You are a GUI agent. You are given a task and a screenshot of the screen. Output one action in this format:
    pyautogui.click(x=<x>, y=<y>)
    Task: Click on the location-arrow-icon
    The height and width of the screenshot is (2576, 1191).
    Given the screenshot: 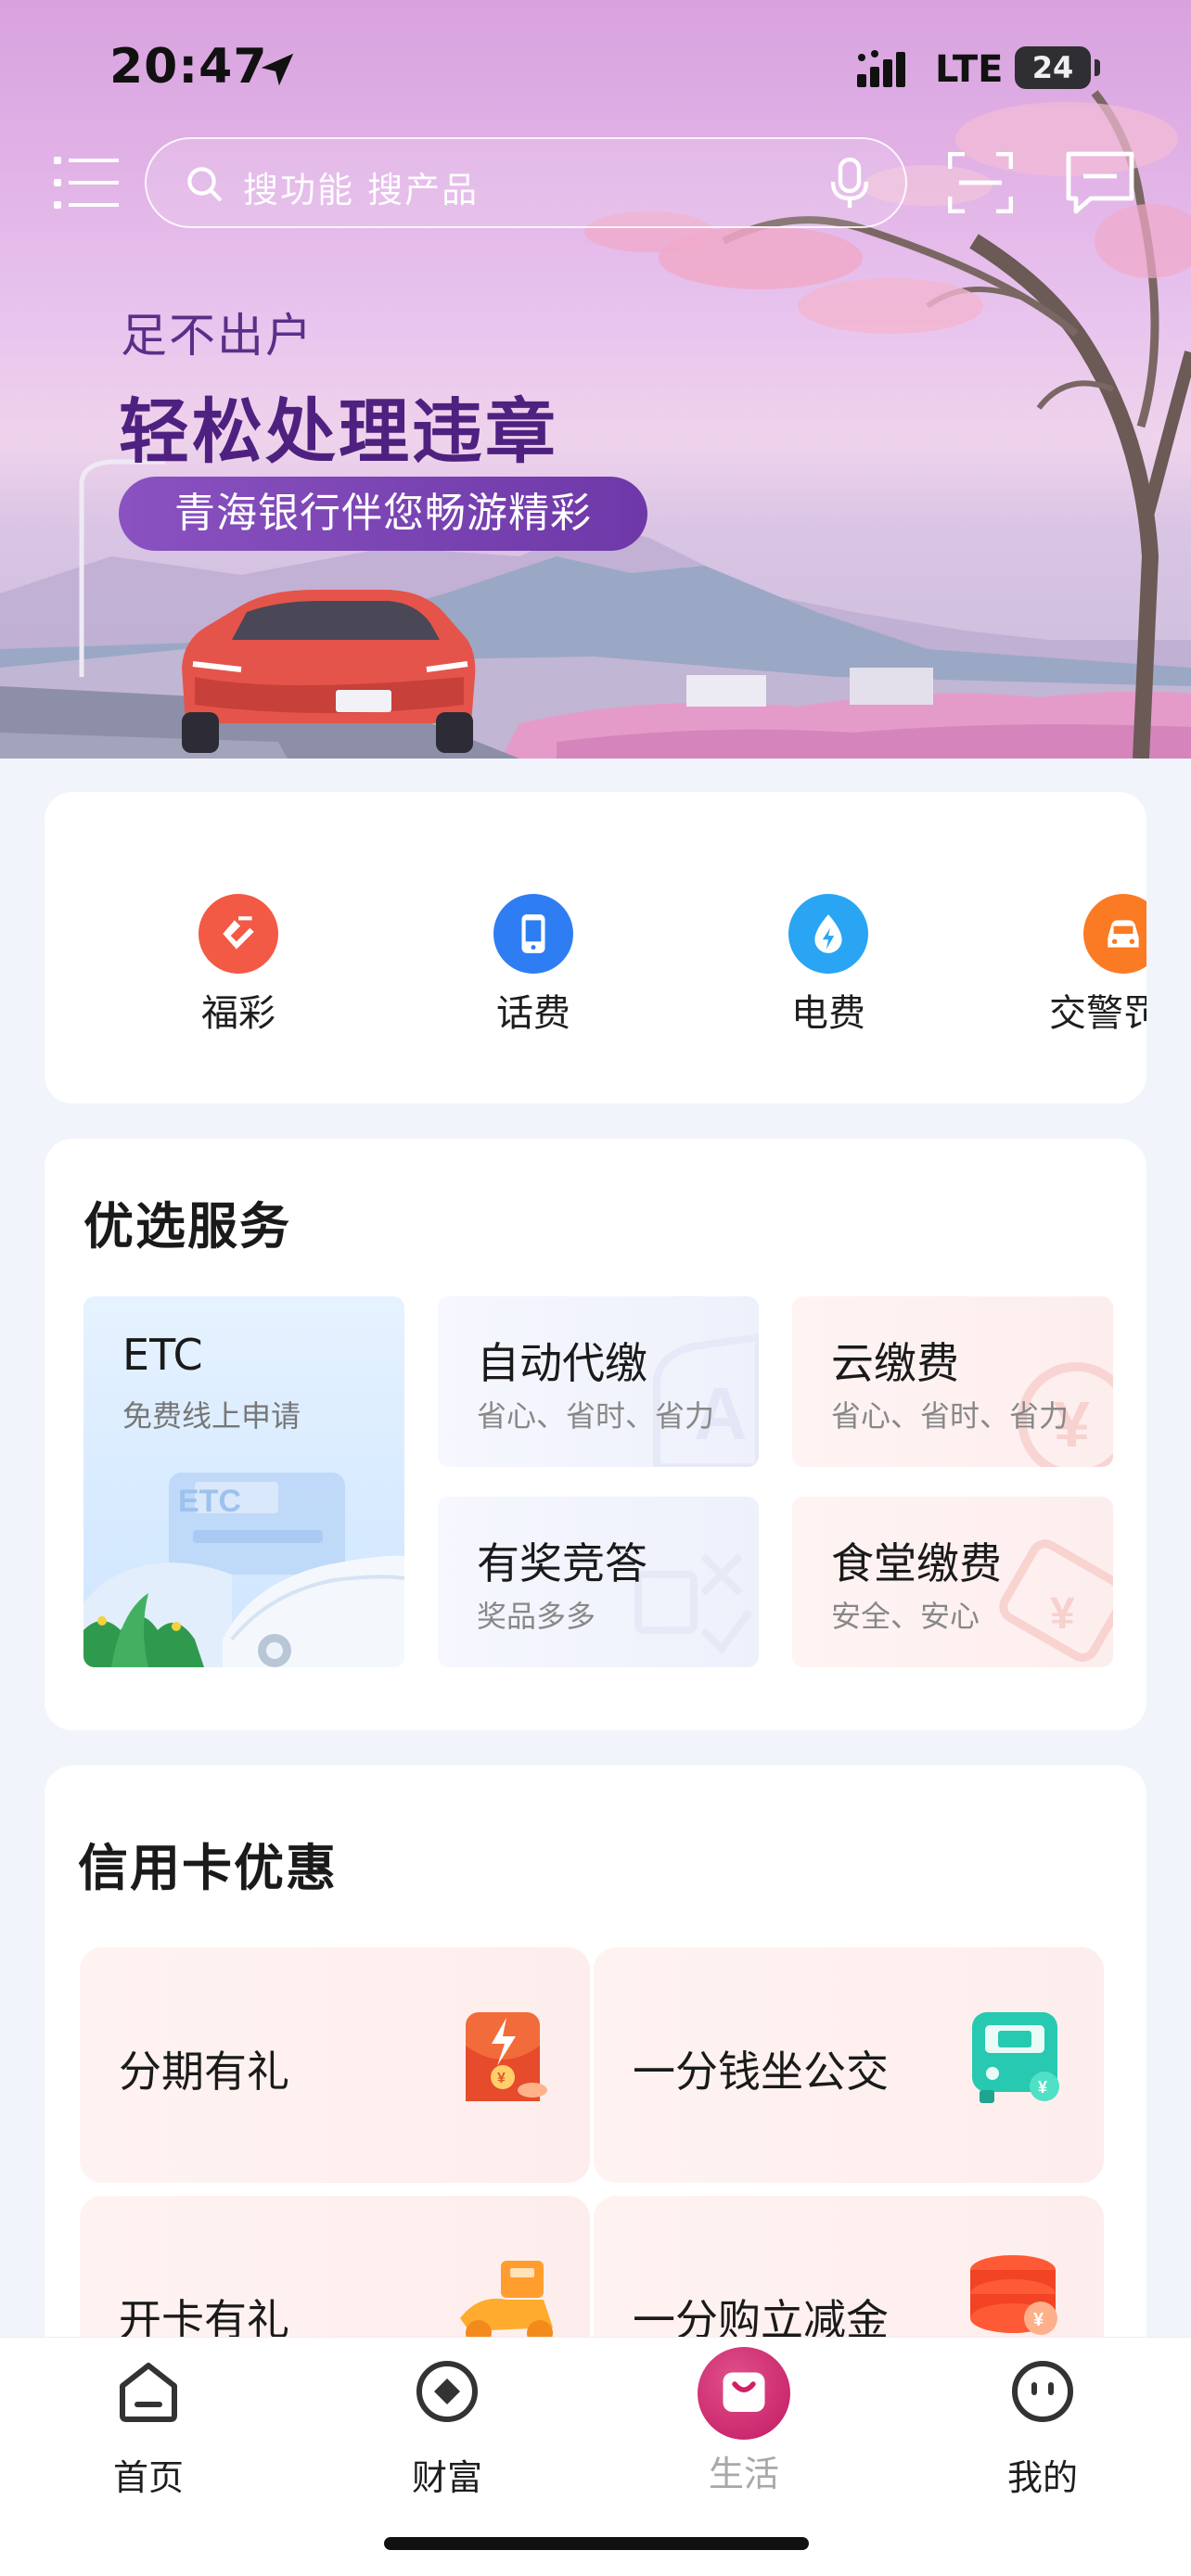 What is the action you would take?
    pyautogui.click(x=277, y=69)
    